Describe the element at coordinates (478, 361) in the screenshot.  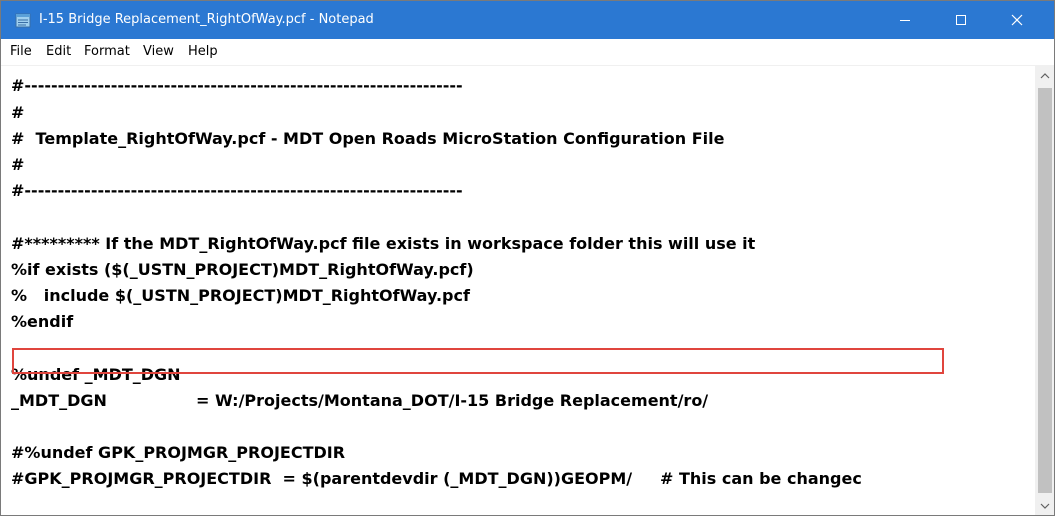
I see `highlight-box` at that location.